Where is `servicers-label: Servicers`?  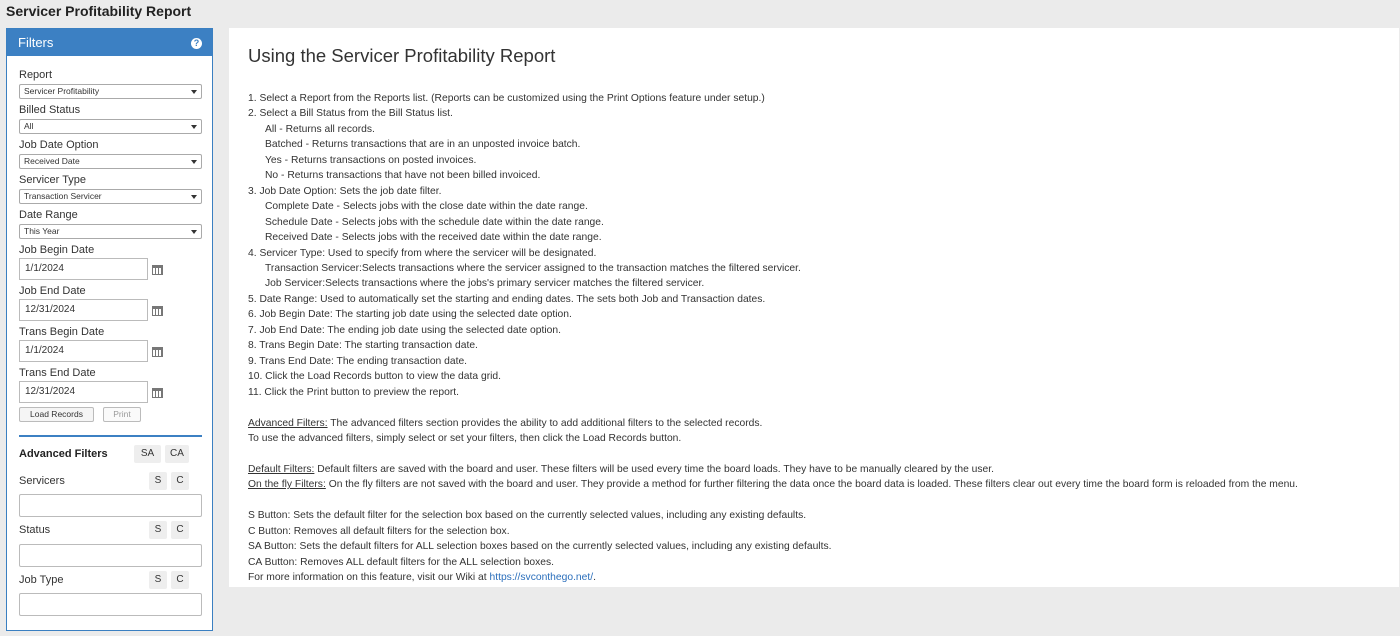 servicers-label: Servicers is located at coordinates (42, 481).